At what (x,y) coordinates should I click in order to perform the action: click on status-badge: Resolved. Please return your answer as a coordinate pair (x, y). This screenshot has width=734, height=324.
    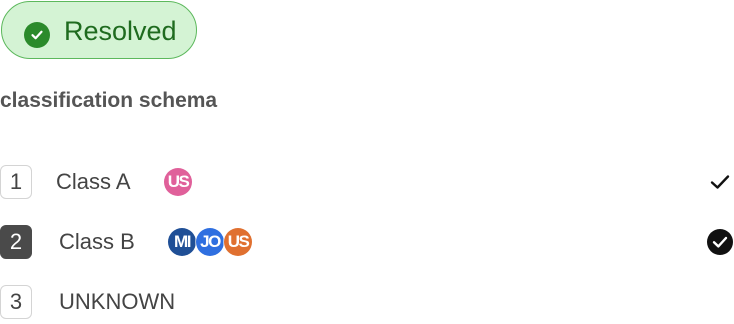
    Looking at the image, I should click on (99, 30).